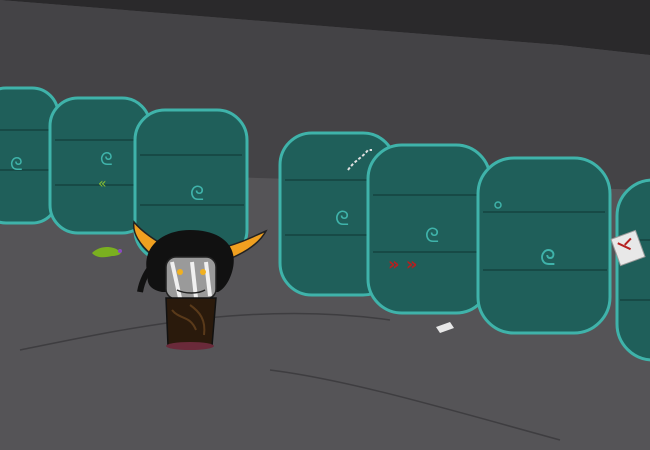  Describe the element at coordinates (630, 270) in the screenshot. I see `hay-bale` at that location.